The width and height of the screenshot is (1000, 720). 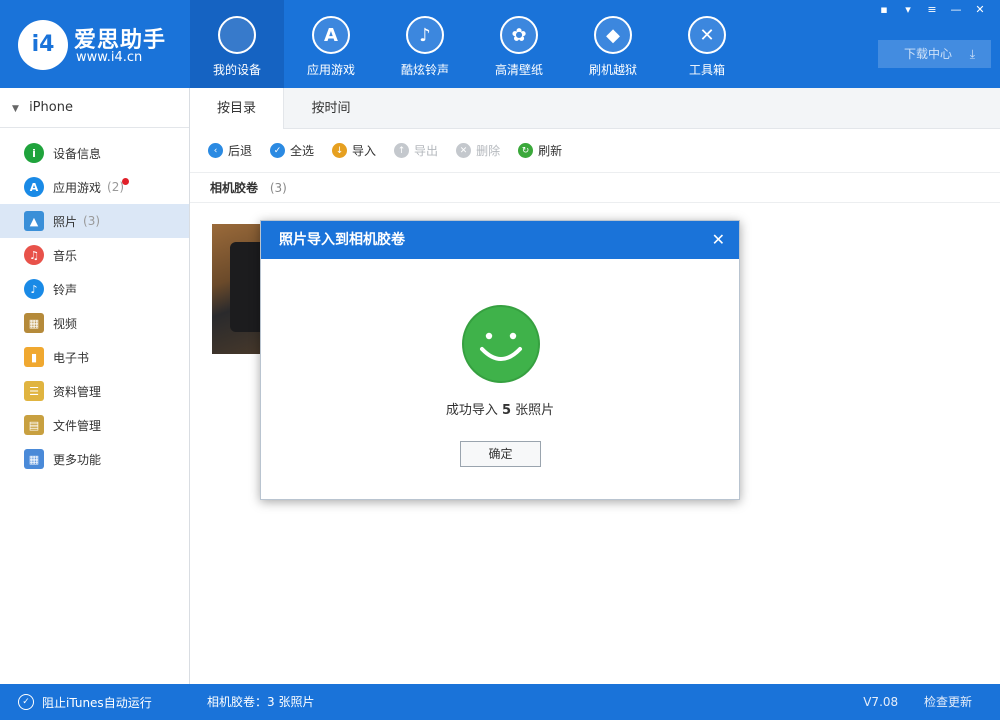 What do you see at coordinates (278, 150) in the screenshot?
I see `check-icon: ✓` at bounding box center [278, 150].